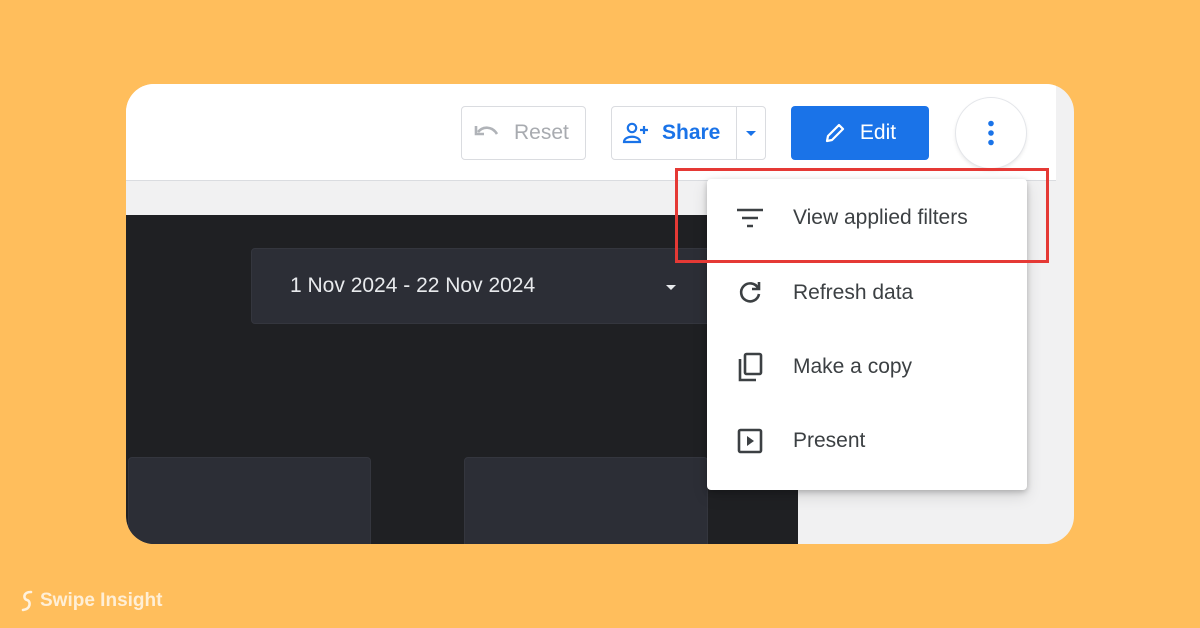 The image size is (1200, 628). What do you see at coordinates (541, 132) in the screenshot?
I see `reset-label: Reset` at bounding box center [541, 132].